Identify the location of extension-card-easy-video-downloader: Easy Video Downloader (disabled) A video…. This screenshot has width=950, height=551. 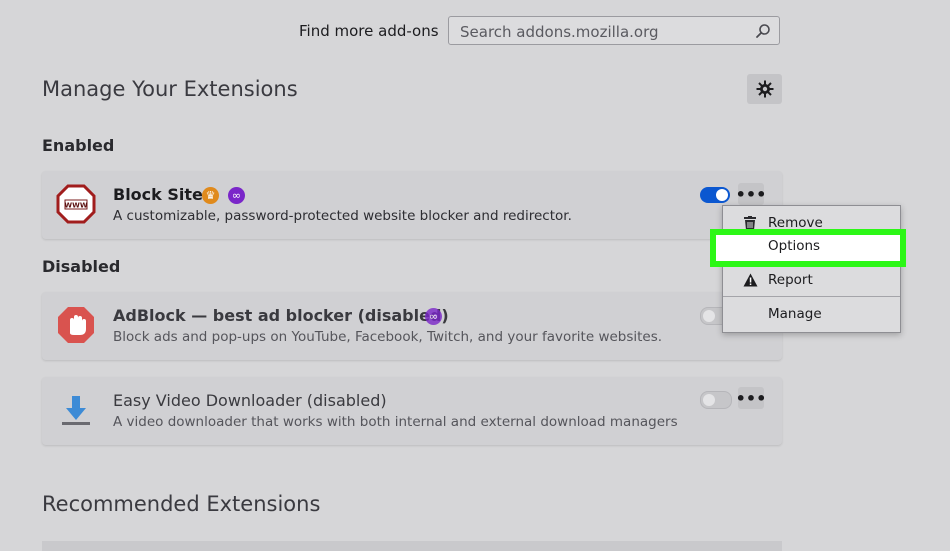
(412, 411).